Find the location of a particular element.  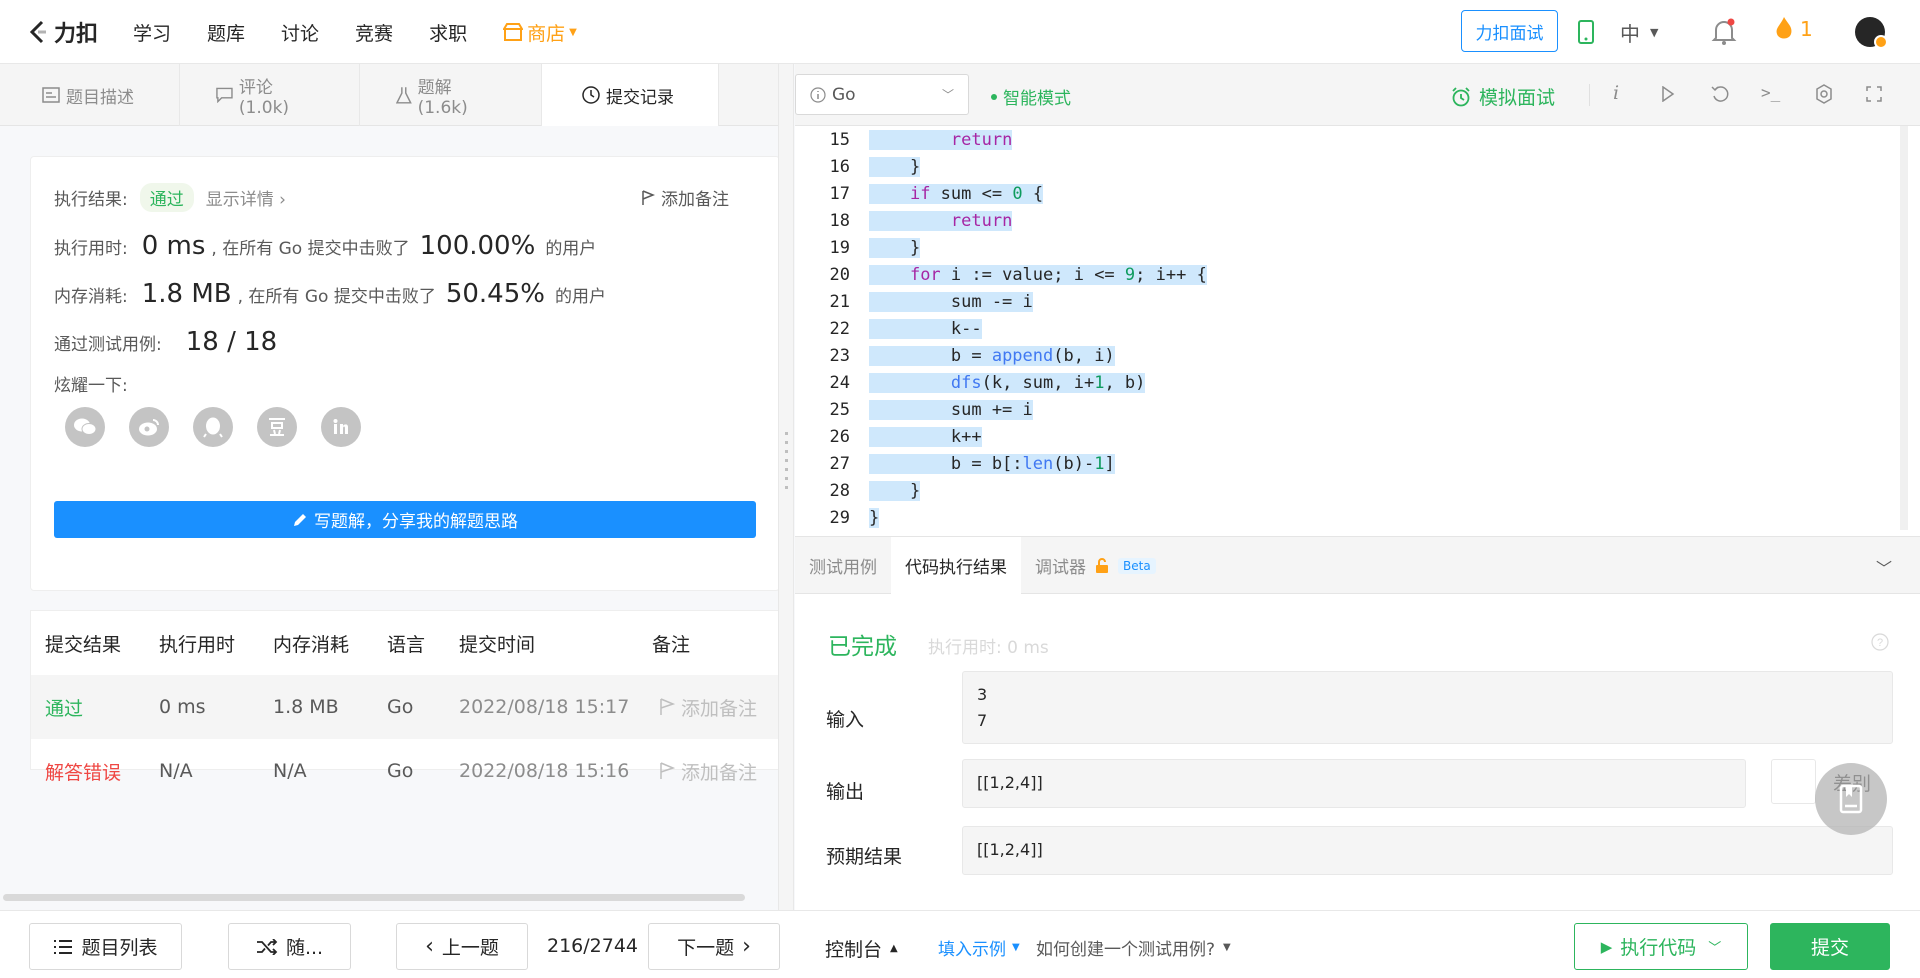

left-tabs: 题目描述 评论 (1.0k) 题解 (1.6k) 提交记录 is located at coordinates (395, 95).